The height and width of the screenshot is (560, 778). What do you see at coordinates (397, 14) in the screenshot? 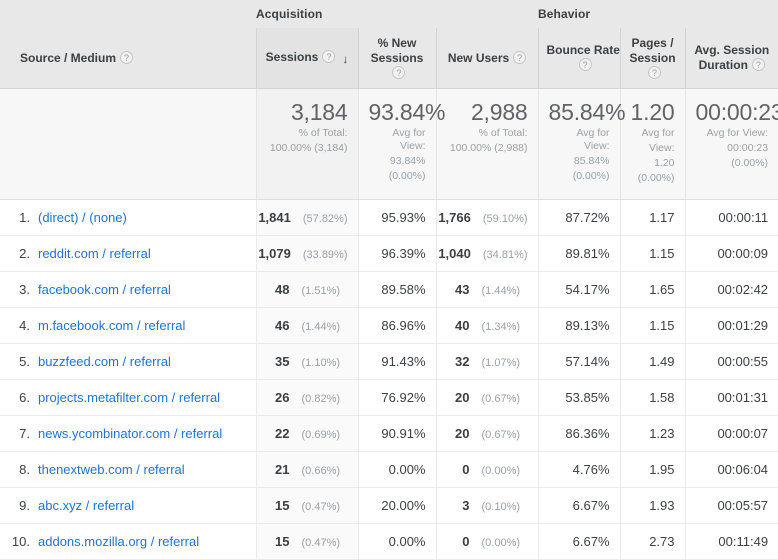
I see `acquisition-group-header: Acquisition` at bounding box center [397, 14].